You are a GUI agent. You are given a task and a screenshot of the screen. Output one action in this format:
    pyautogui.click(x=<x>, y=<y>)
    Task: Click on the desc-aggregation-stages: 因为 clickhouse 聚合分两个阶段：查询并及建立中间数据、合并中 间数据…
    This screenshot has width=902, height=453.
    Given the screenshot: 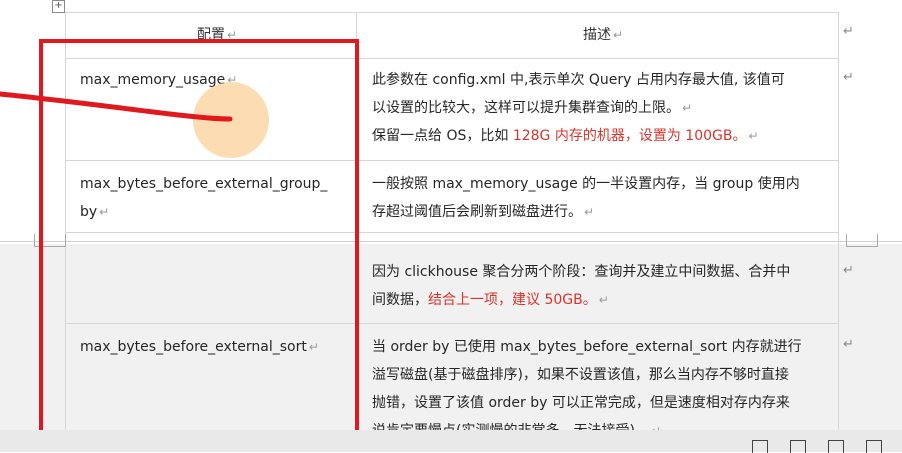 What is the action you would take?
    pyautogui.click(x=581, y=286)
    